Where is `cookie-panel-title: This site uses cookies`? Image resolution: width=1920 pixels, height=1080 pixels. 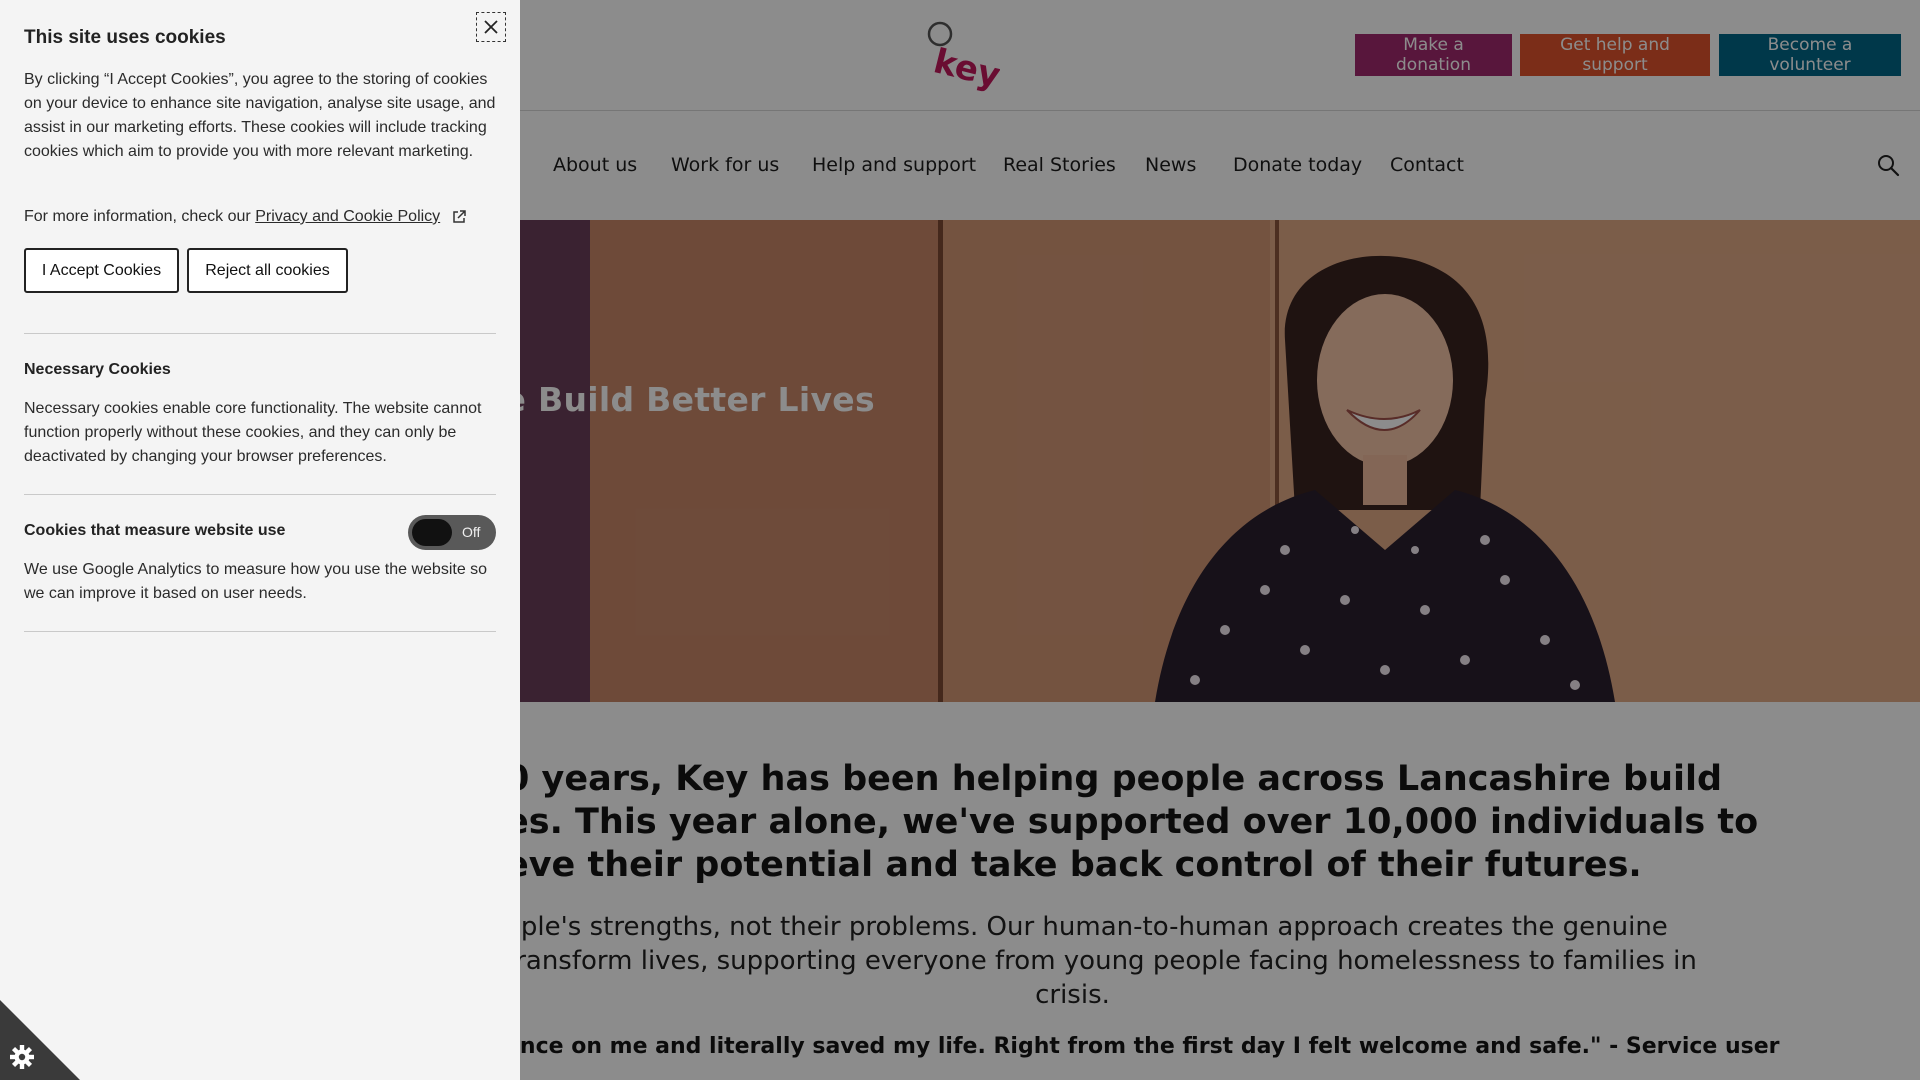 cookie-panel-title: This site uses cookies is located at coordinates (125, 37).